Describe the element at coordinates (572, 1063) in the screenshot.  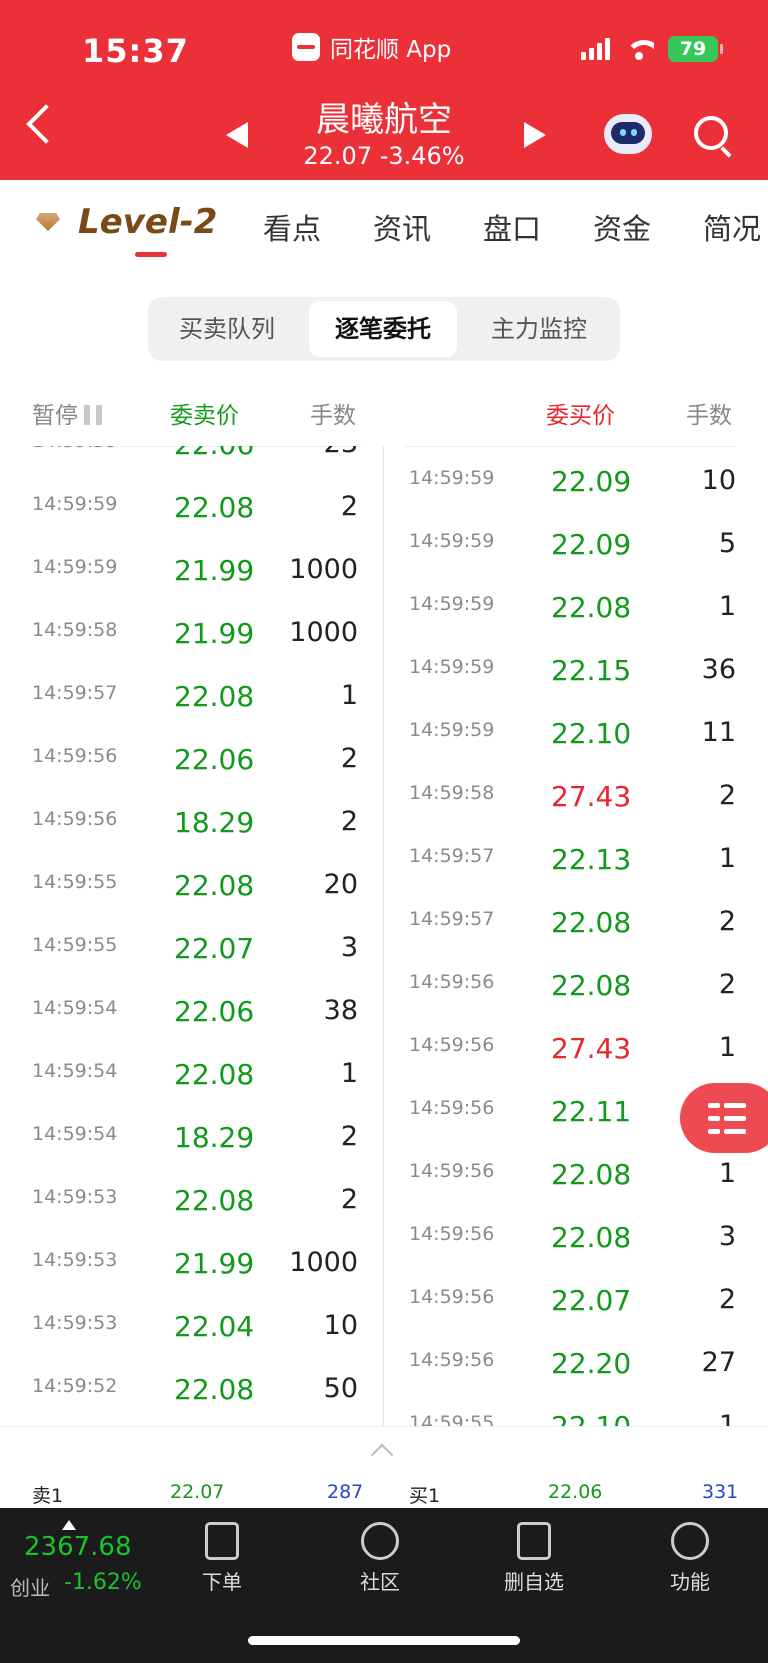
I see `order-row: 14:59:56 27.43 1` at that location.